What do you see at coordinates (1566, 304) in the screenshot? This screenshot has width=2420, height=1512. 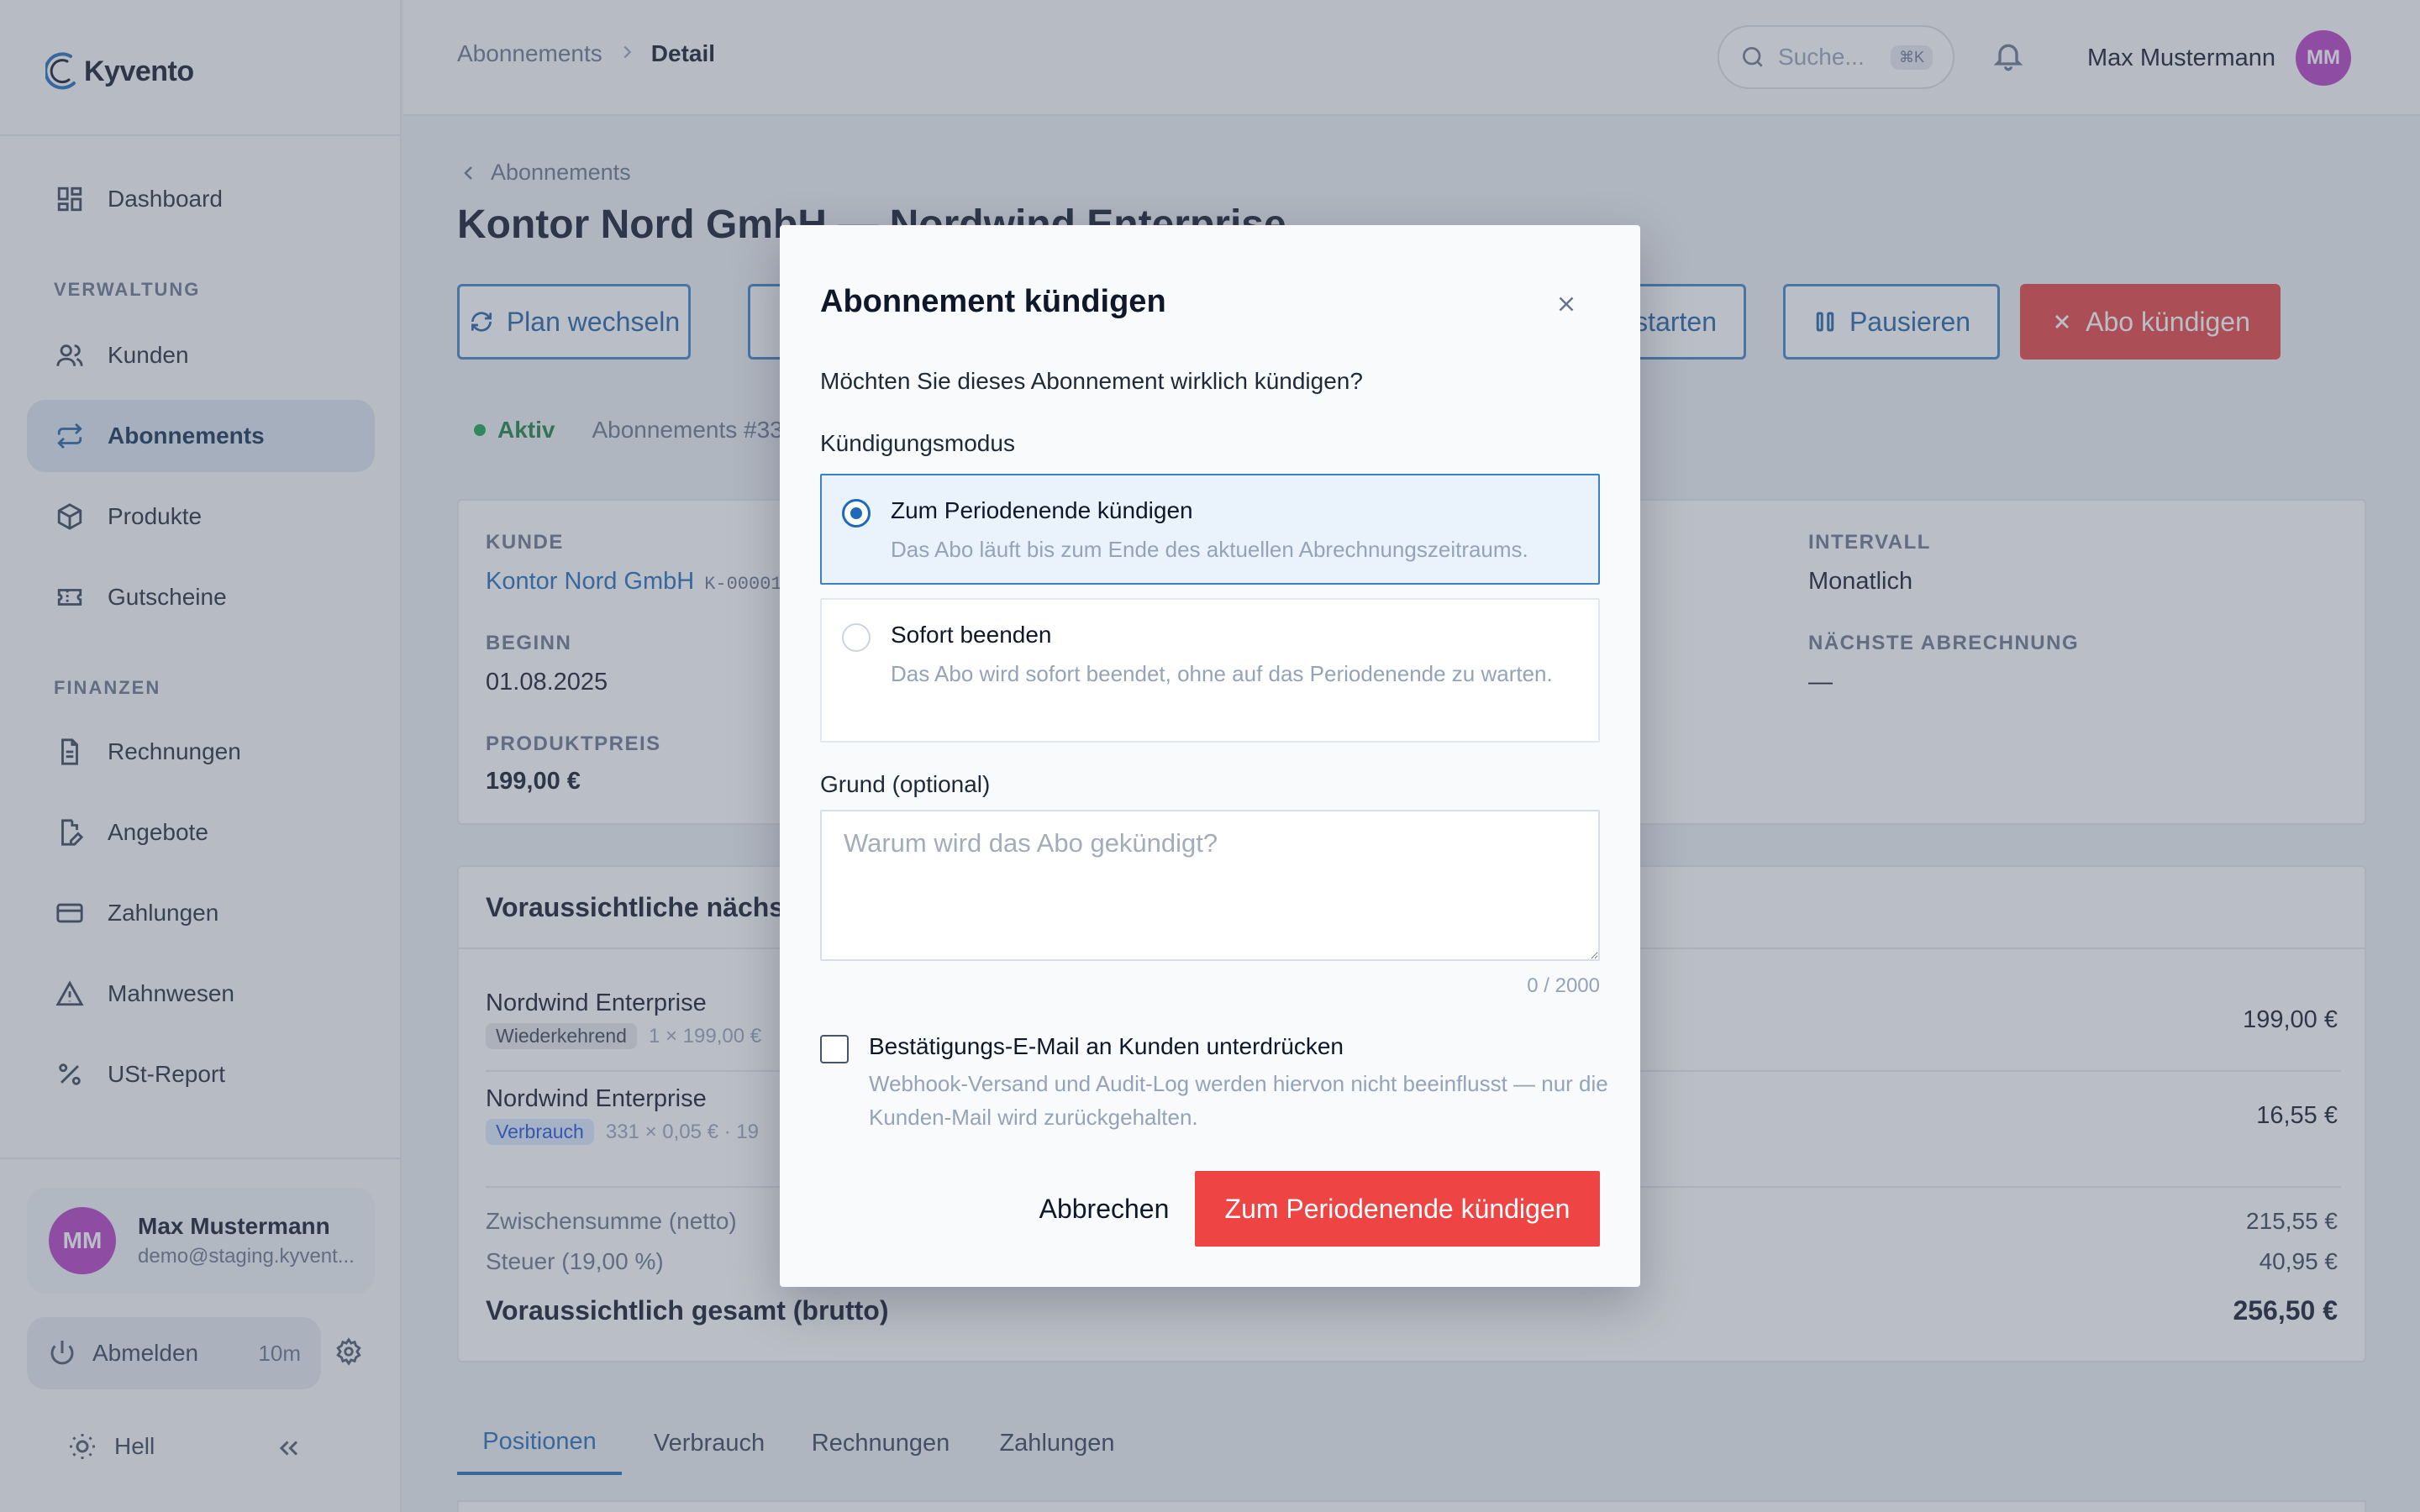 I see `close-icon` at bounding box center [1566, 304].